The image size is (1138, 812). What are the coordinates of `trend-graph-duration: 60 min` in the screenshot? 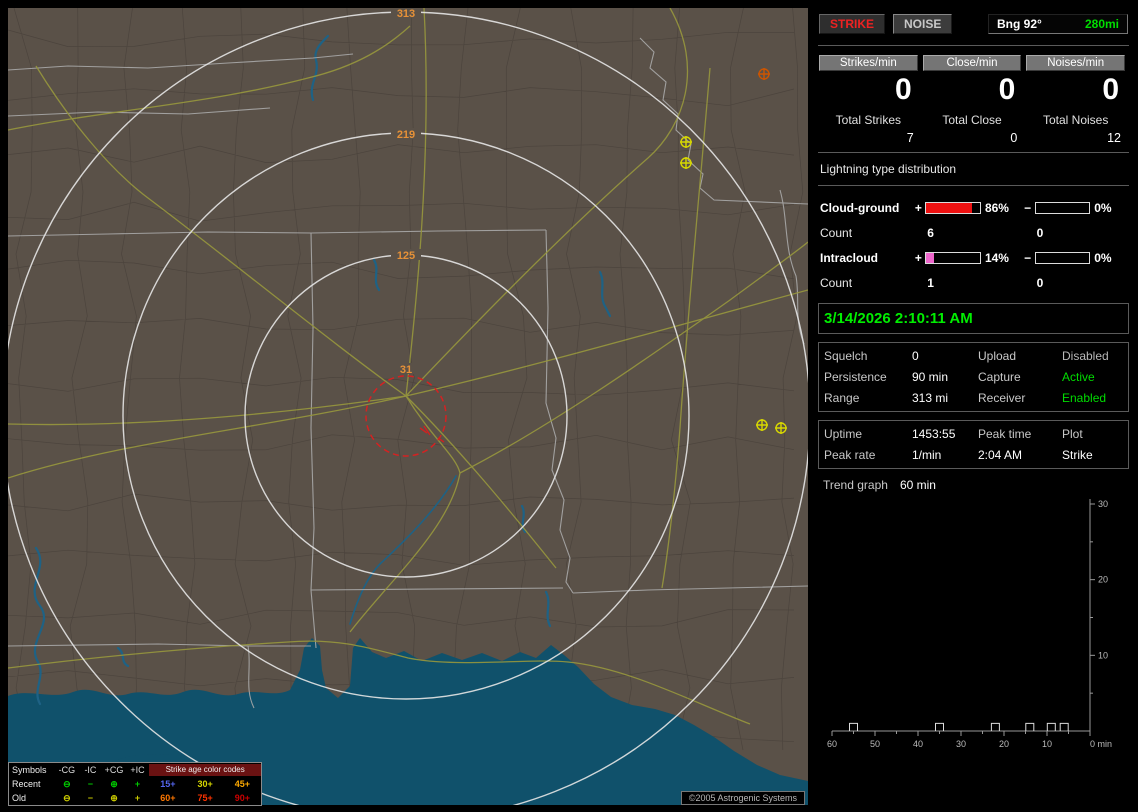 It's located at (917, 485).